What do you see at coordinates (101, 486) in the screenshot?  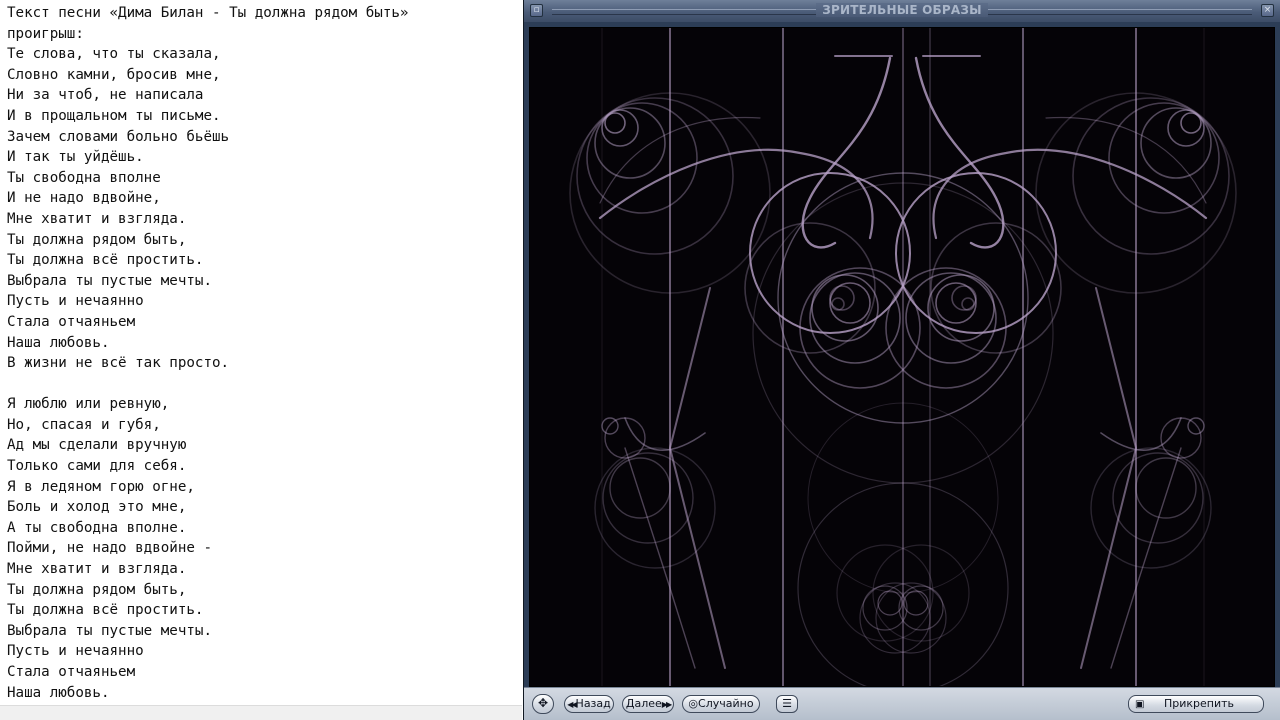 I see `lyrics-line: Я в ледяном горю огне,` at bounding box center [101, 486].